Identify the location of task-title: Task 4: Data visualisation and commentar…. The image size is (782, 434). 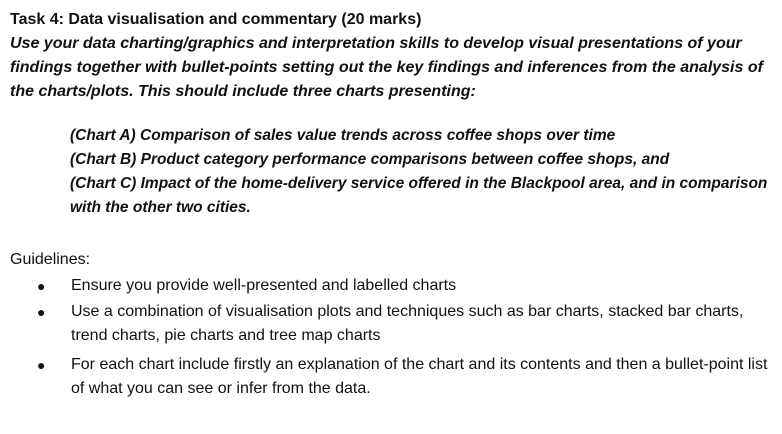
(216, 19).